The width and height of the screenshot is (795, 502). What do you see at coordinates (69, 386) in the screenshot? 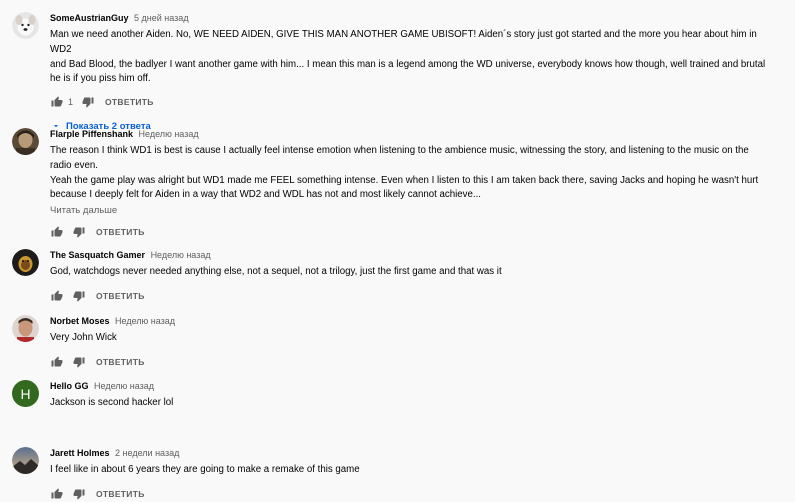
I see `comment-author: Hello GG` at bounding box center [69, 386].